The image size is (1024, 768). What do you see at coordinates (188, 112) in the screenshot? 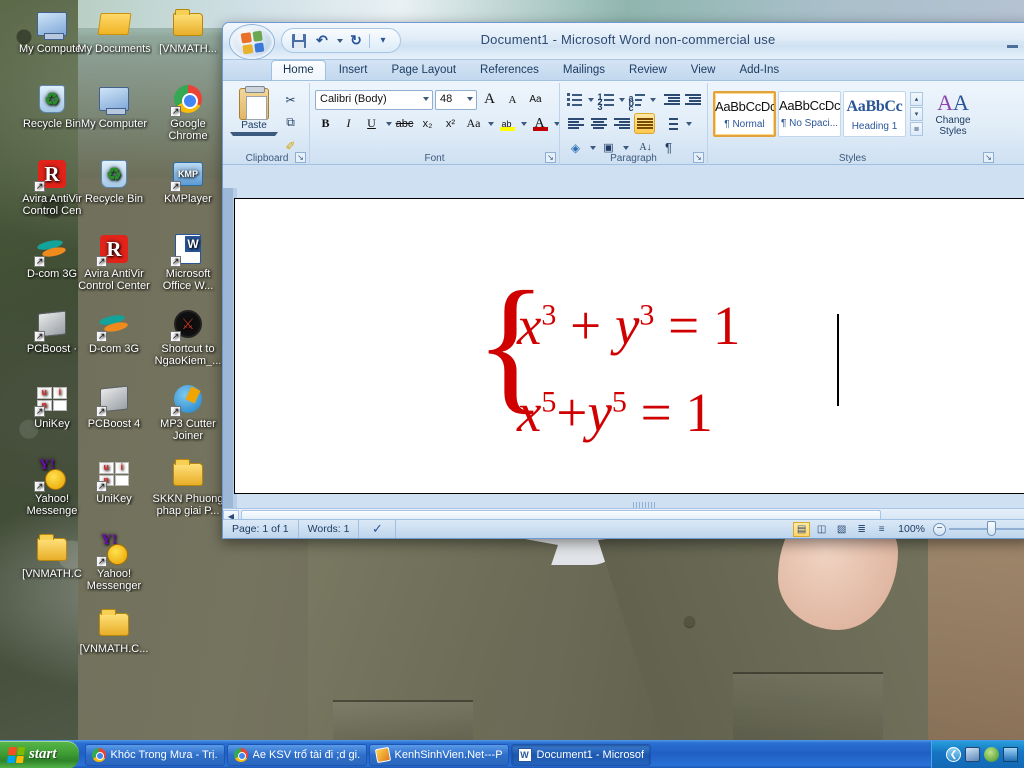
I see `desktop-icon: ↗ Google Chrome` at bounding box center [188, 112].